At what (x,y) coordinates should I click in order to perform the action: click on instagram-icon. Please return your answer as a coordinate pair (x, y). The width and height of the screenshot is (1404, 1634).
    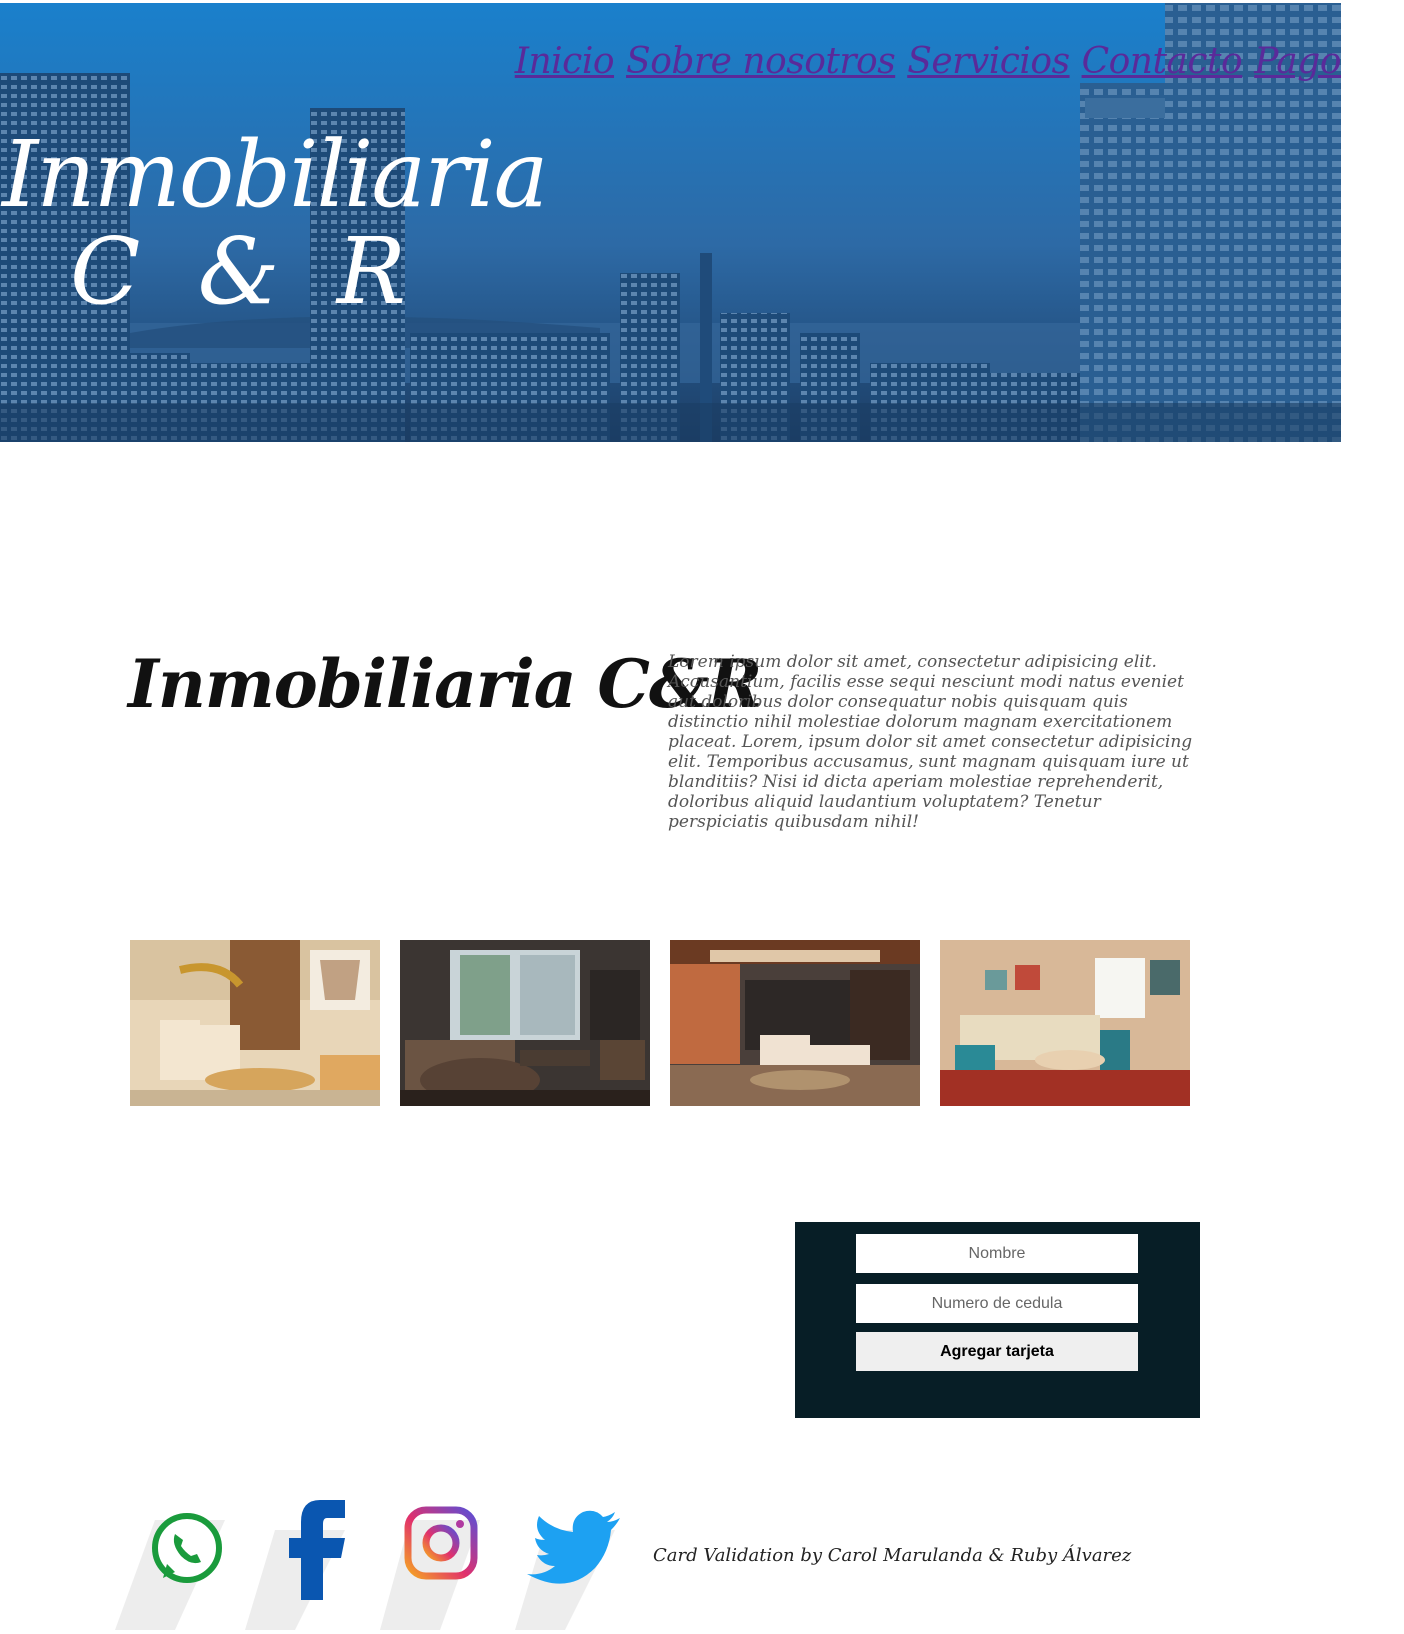
    Looking at the image, I should click on (430, 1565).